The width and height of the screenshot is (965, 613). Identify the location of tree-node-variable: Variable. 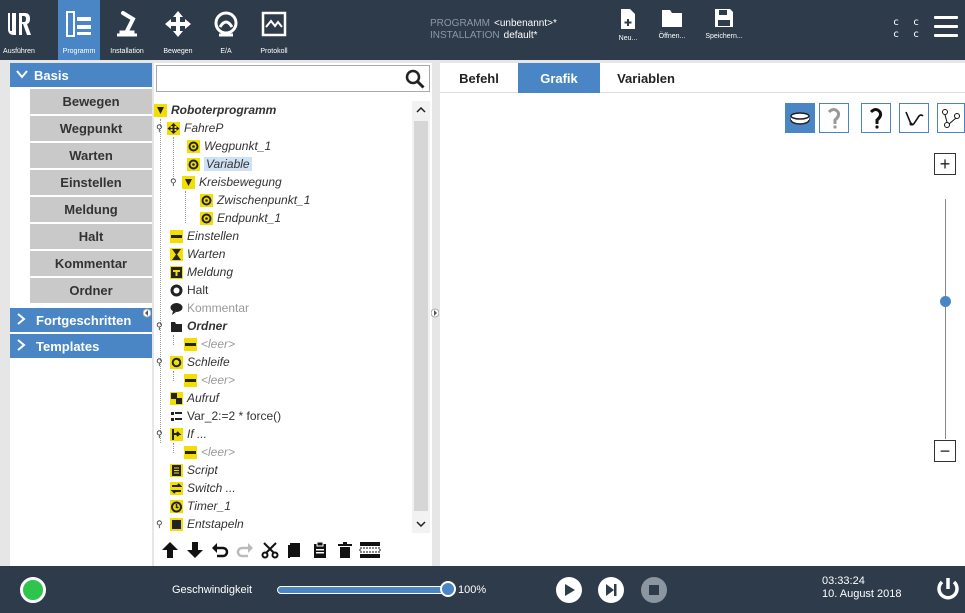
(219, 164).